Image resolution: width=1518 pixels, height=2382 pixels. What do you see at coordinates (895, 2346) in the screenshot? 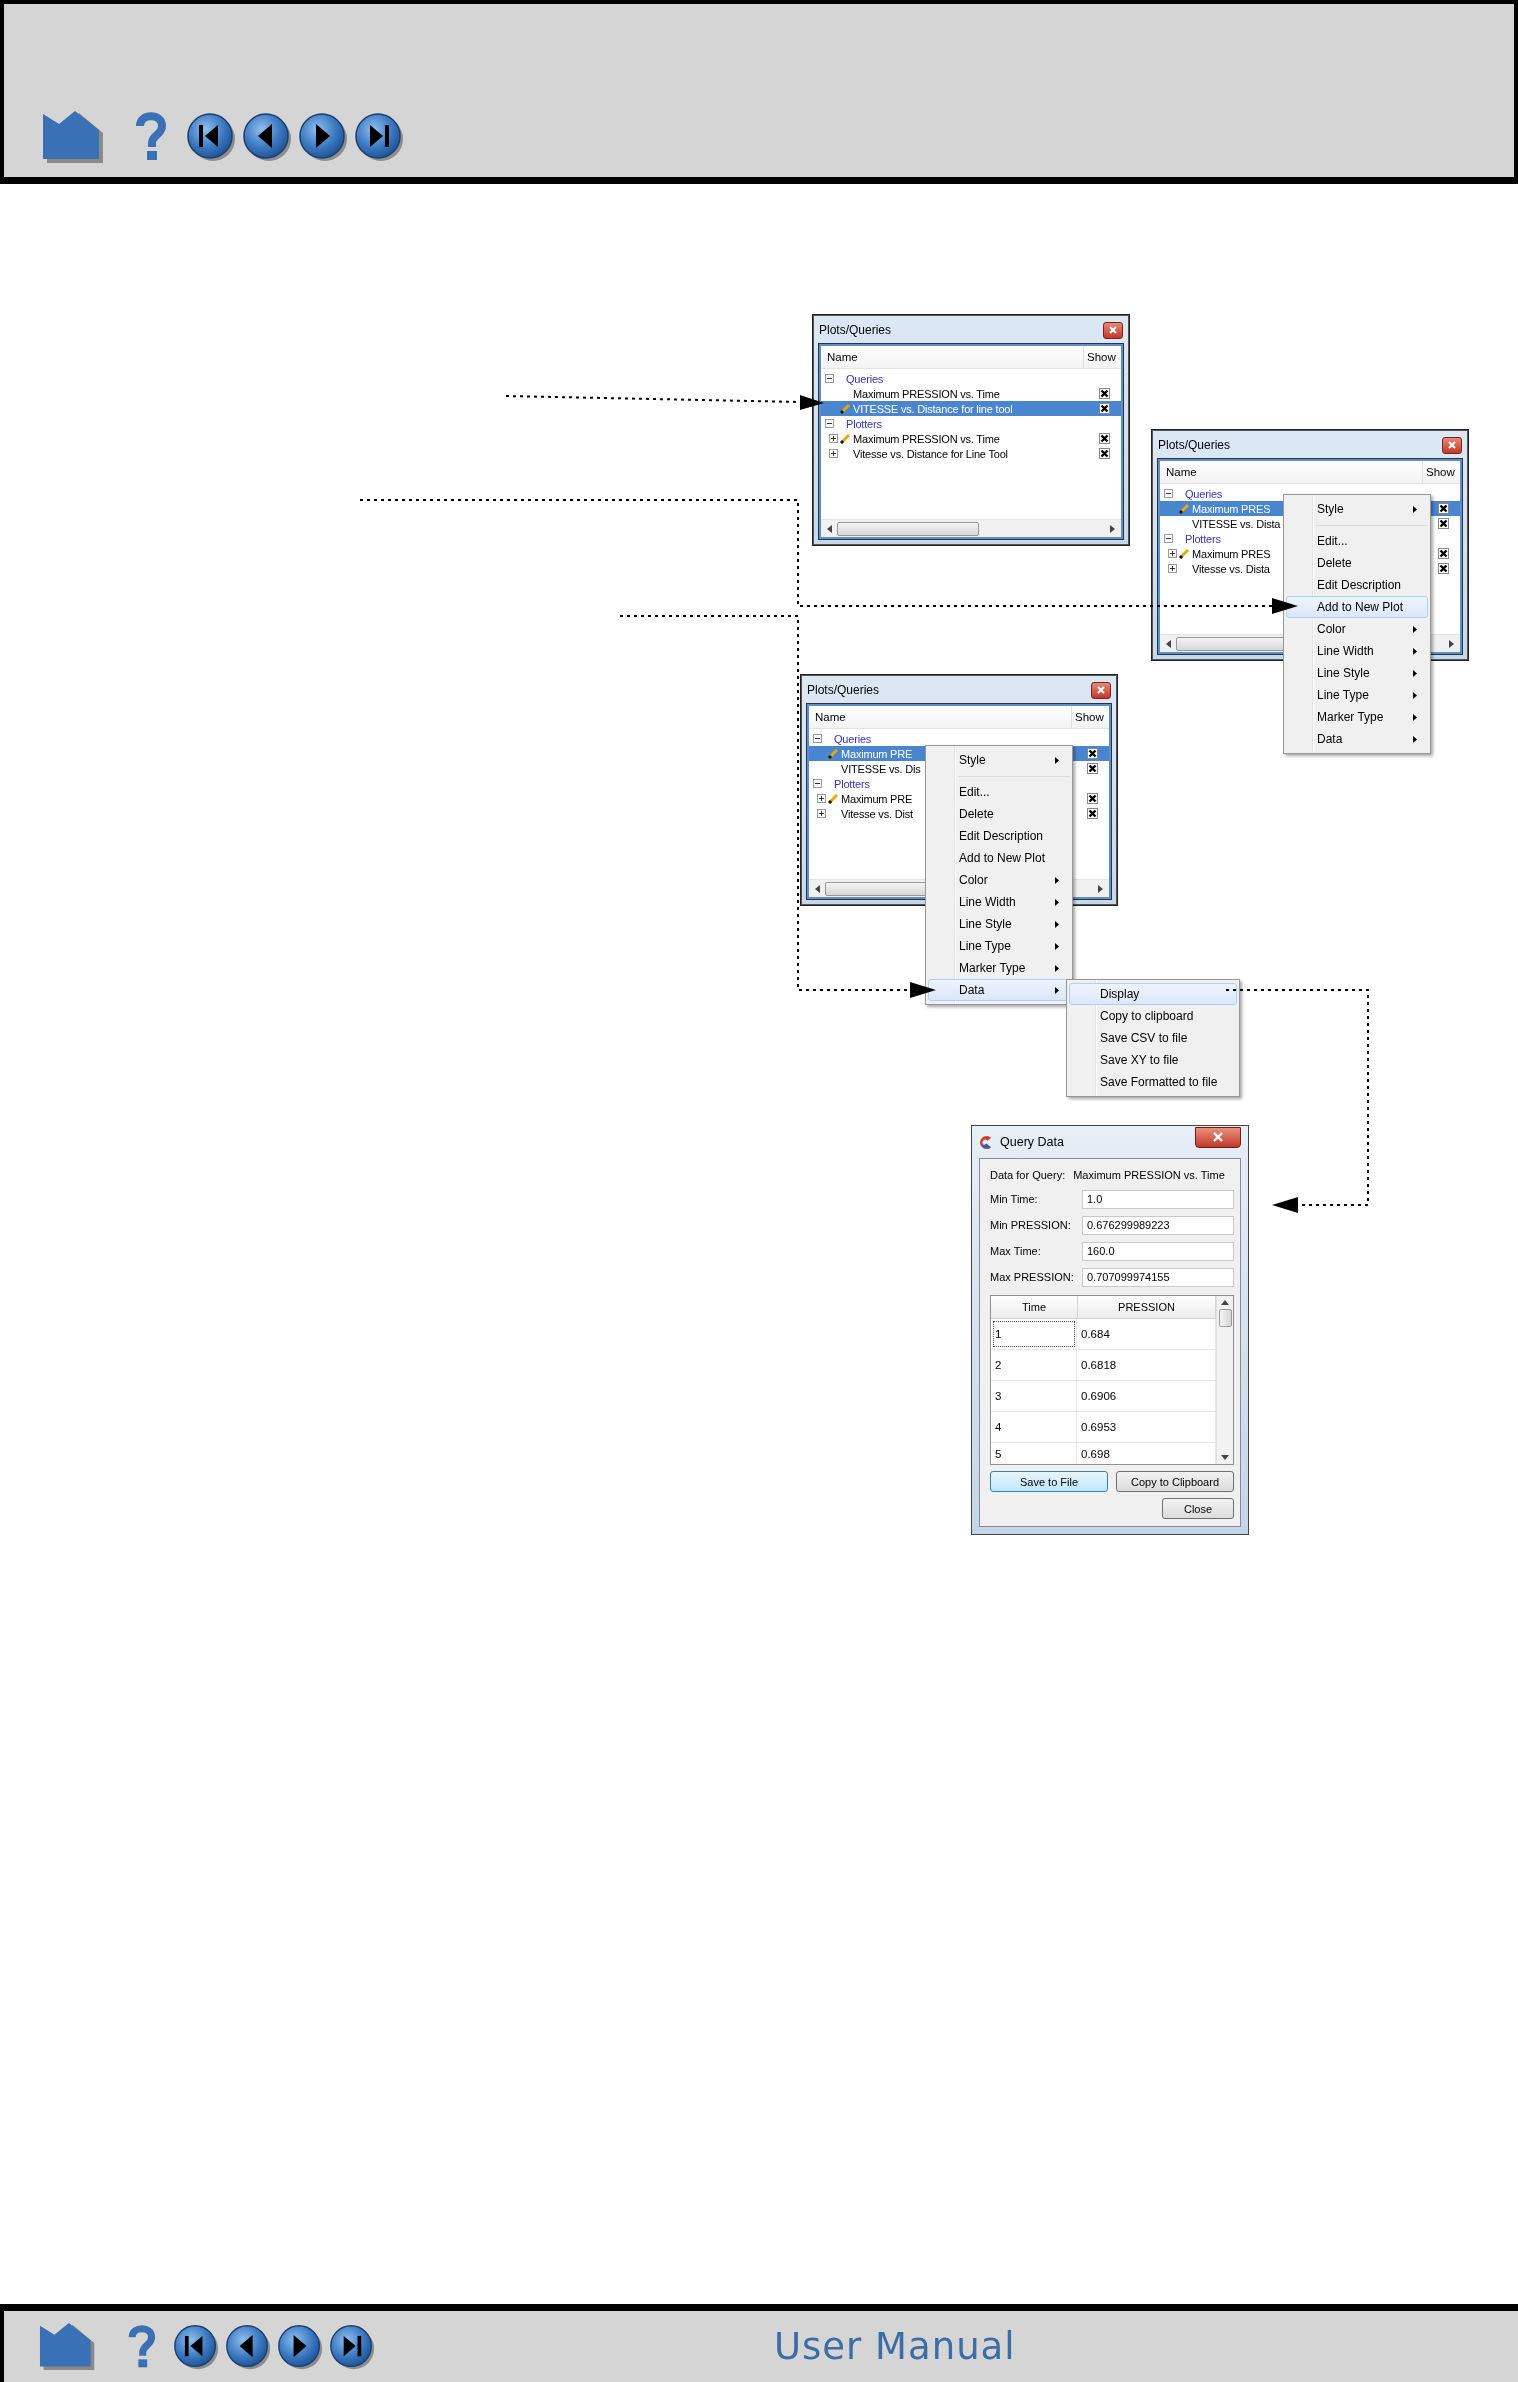
I see `manual-title: User Manual` at bounding box center [895, 2346].